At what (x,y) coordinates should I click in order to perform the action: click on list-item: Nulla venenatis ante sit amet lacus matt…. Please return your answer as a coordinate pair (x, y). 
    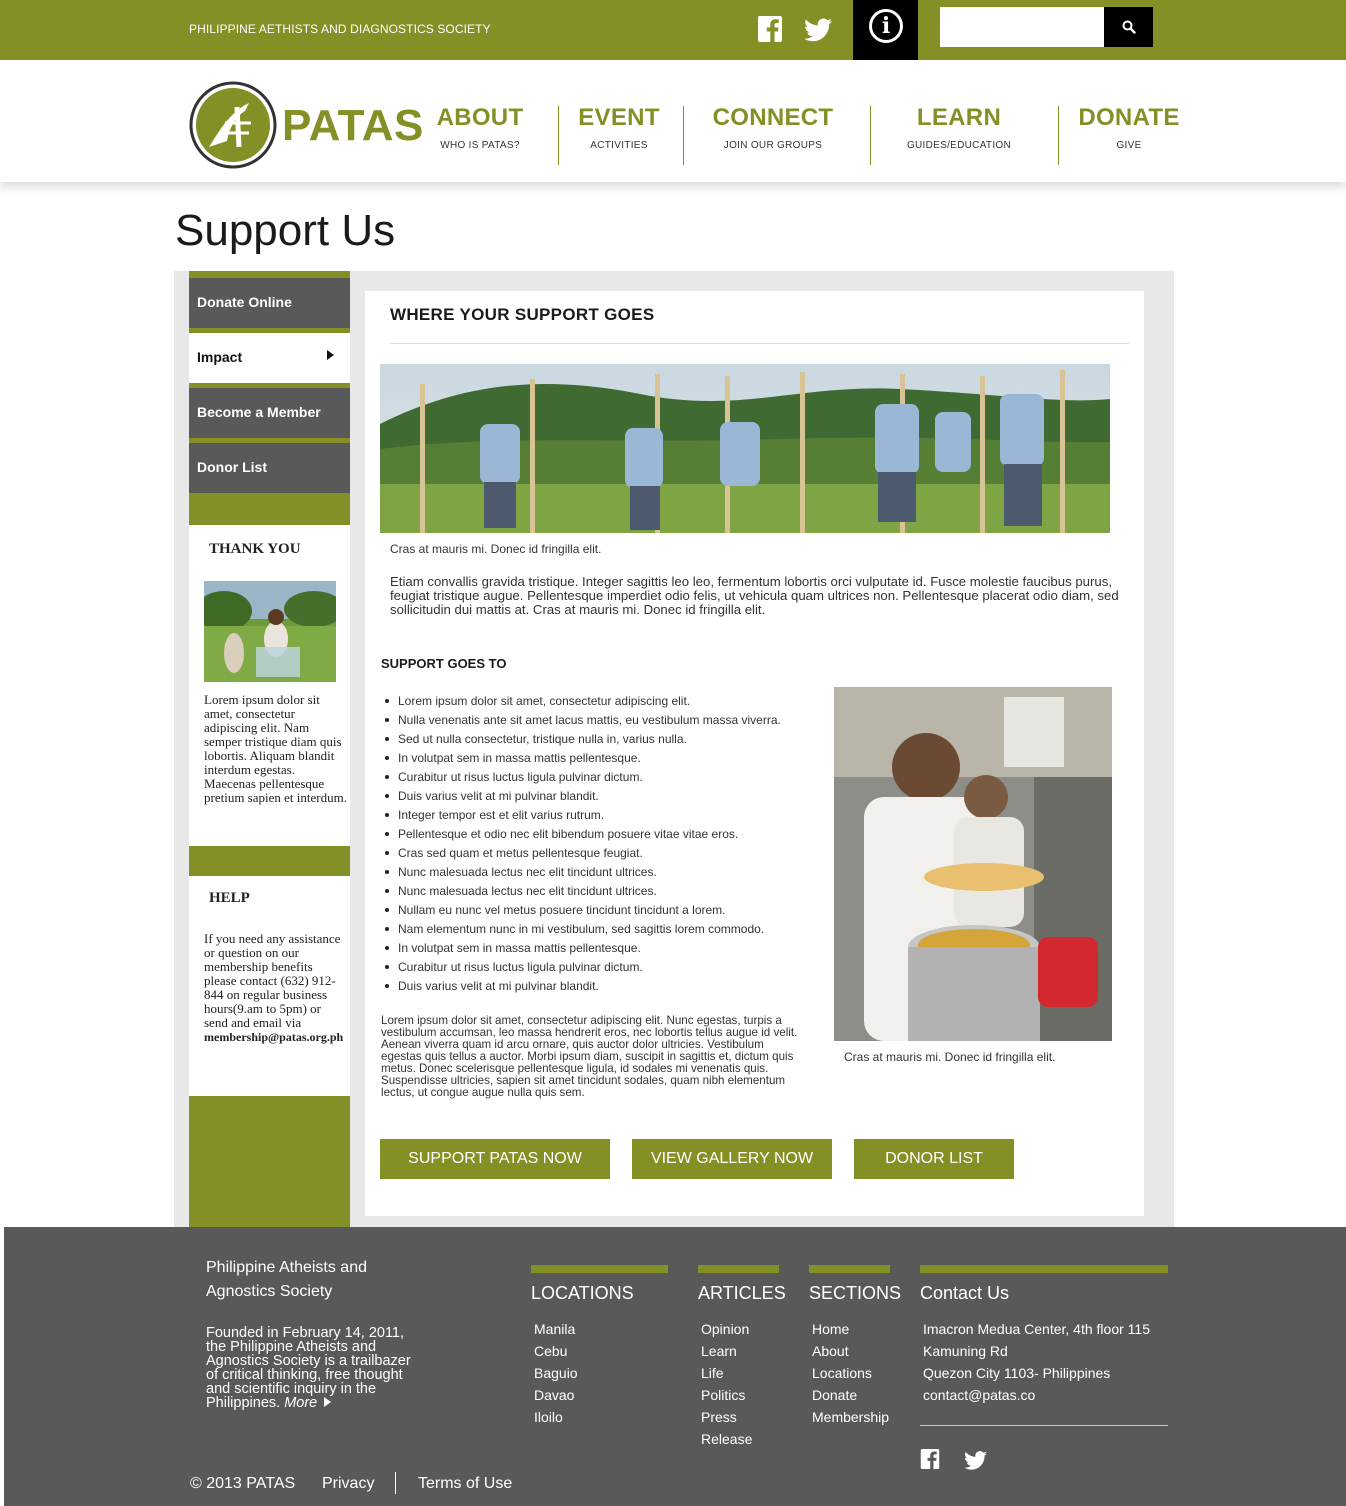
    Looking at the image, I should click on (601, 721).